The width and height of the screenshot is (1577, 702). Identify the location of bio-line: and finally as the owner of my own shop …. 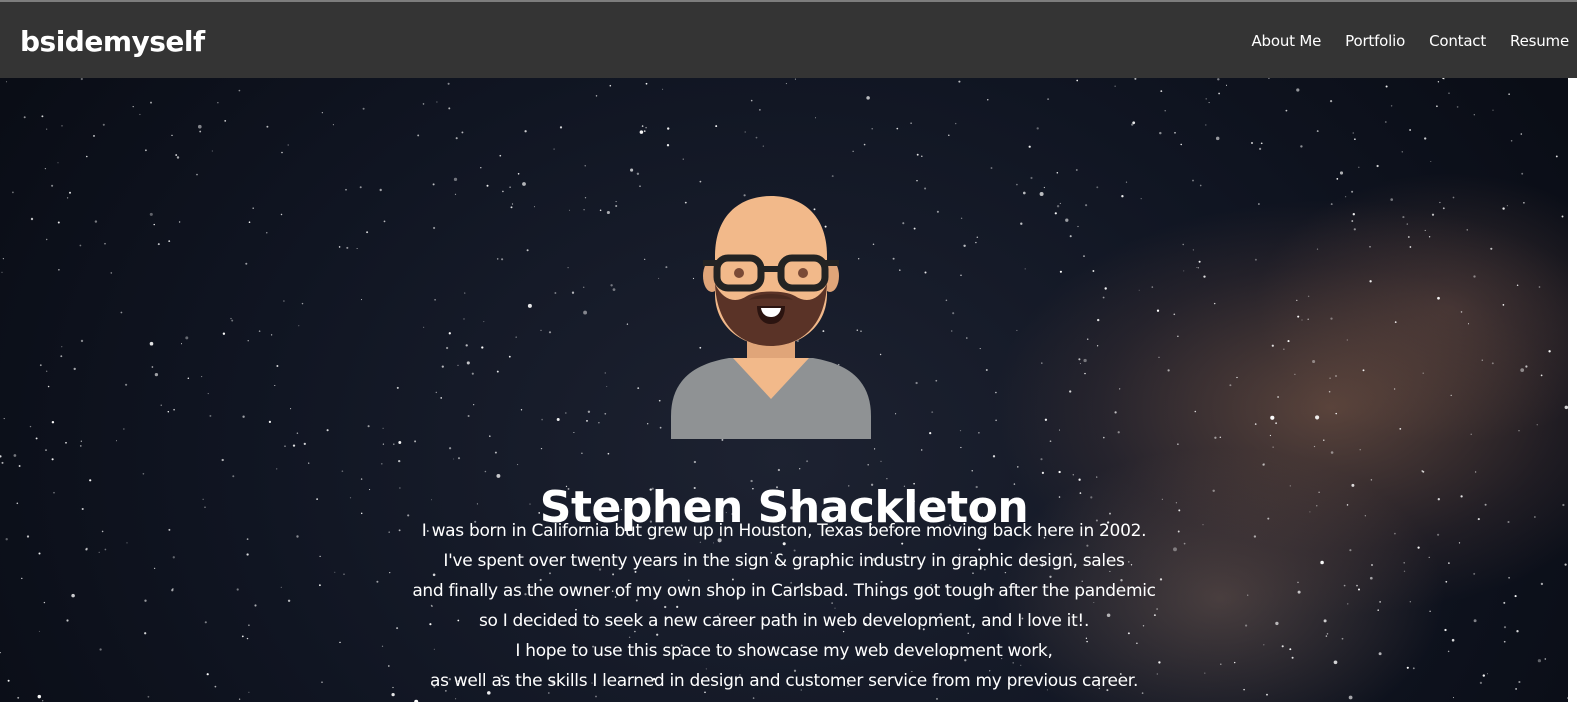
(784, 591).